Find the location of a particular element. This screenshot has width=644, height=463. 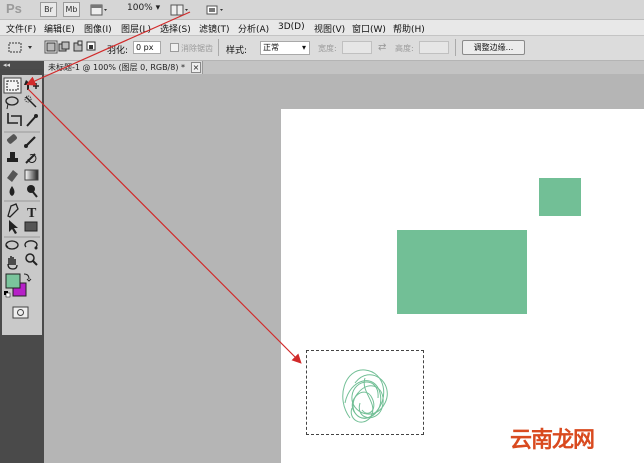

arrow-to-marquee-tool is located at coordinates (108, 48).